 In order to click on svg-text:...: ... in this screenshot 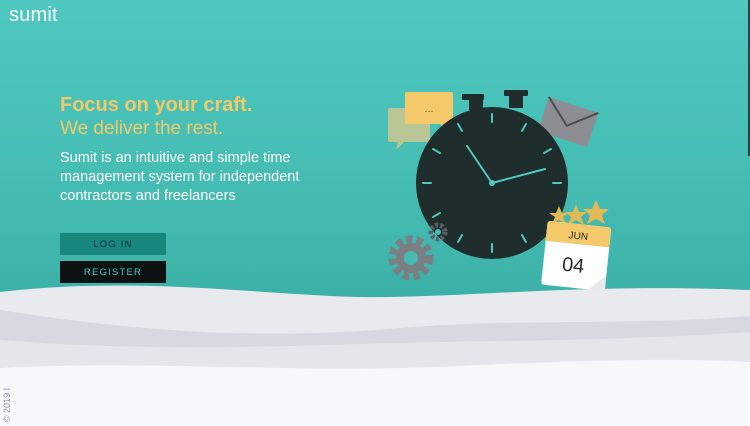, I will do `click(428, 109)`.